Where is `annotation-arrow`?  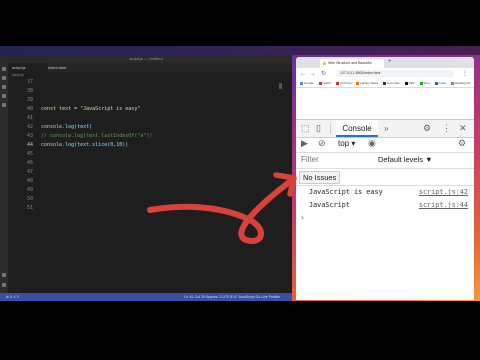
annotation-arrow is located at coordinates (222, 208).